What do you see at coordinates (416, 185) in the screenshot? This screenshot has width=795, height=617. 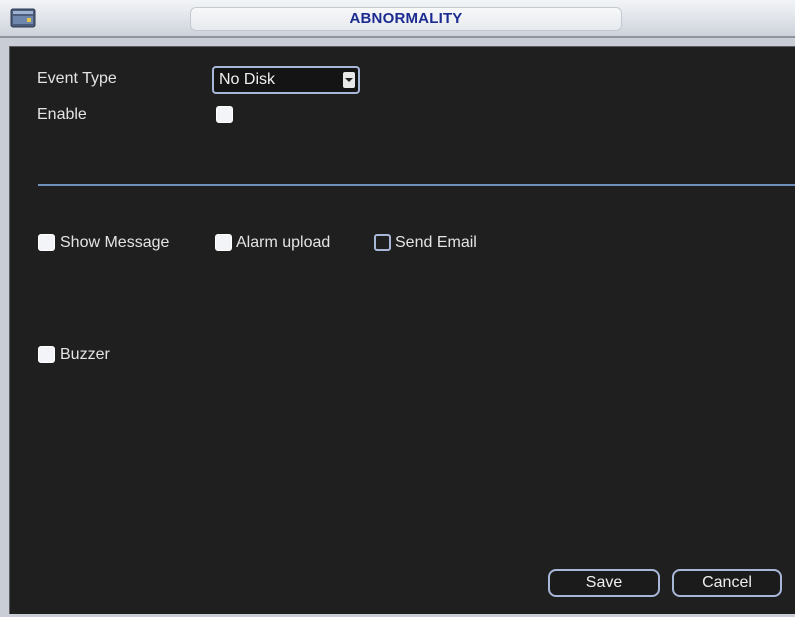 I see `section-divider` at bounding box center [416, 185].